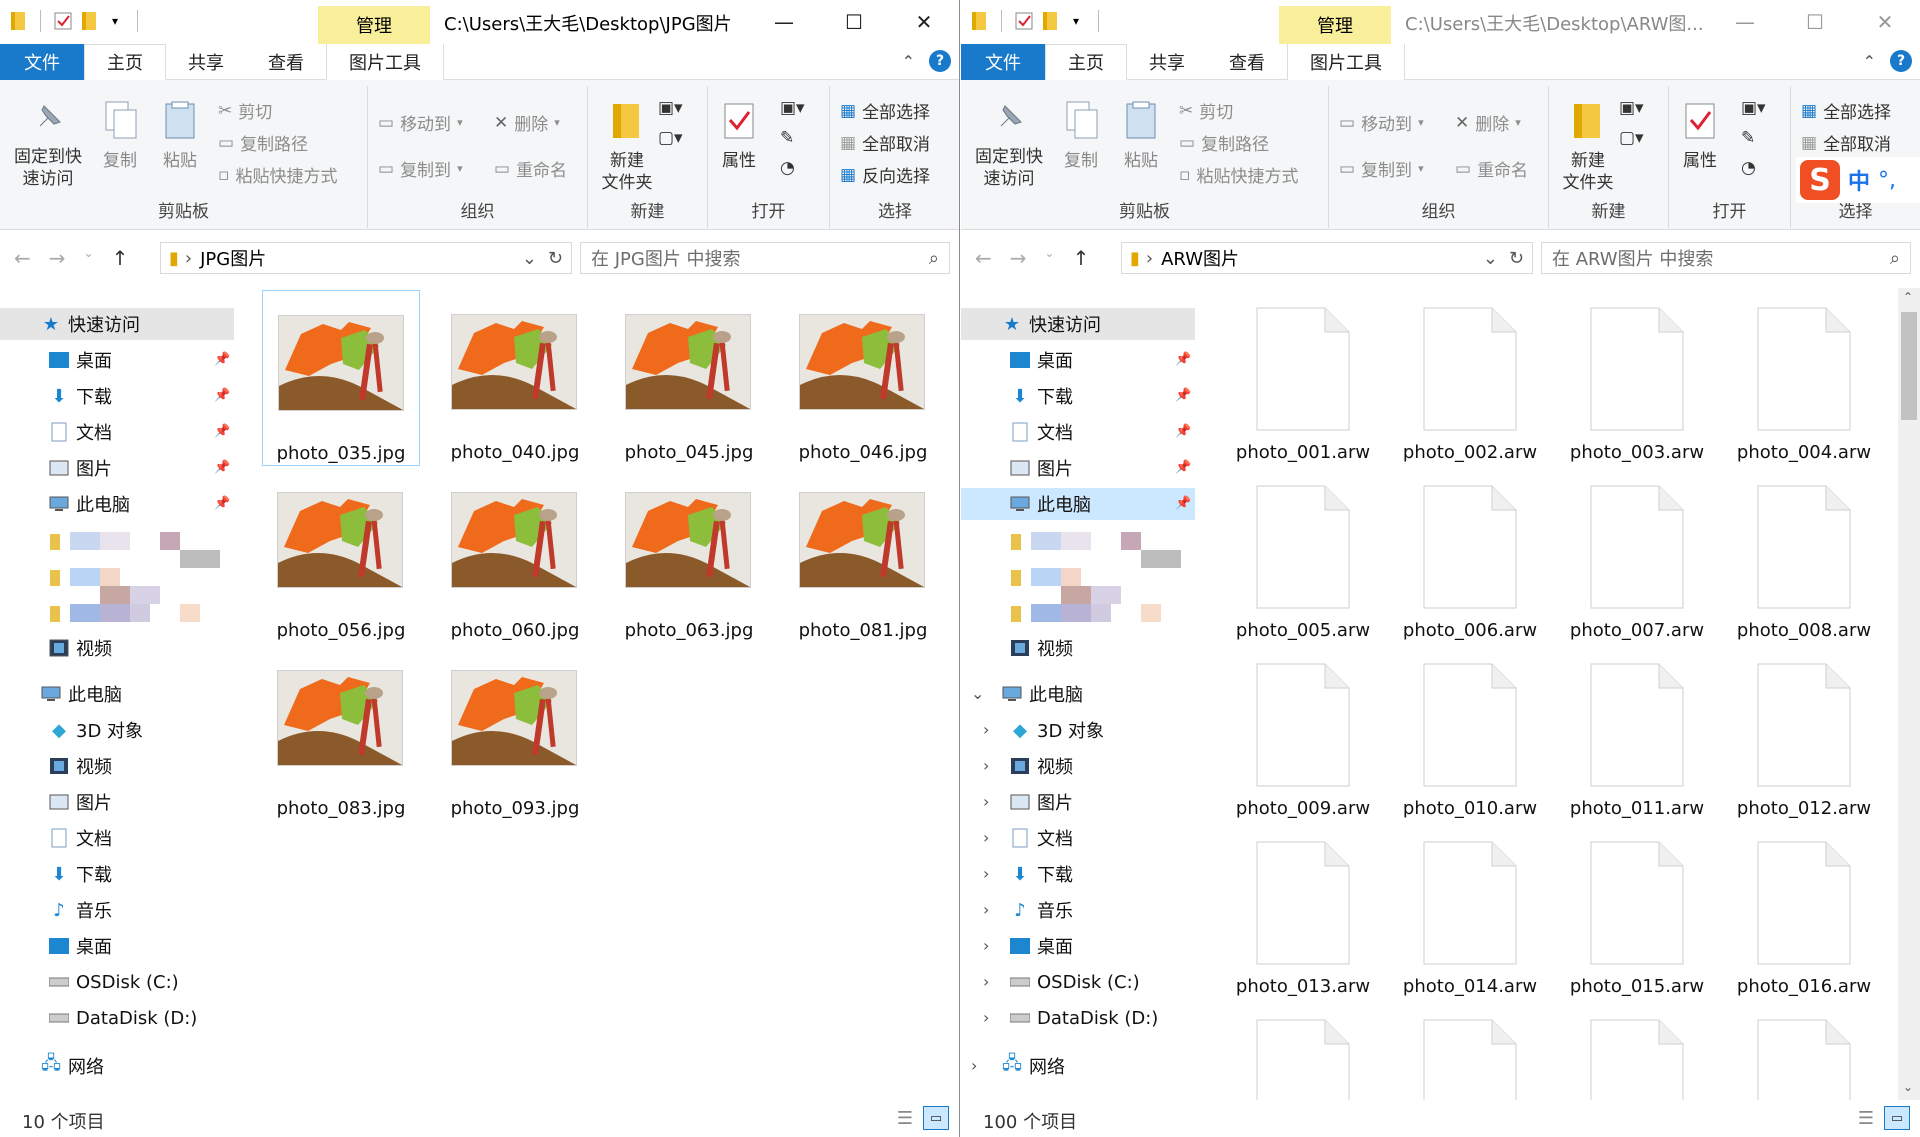 This screenshot has height=1137, width=1920. Describe the element at coordinates (627, 147) in the screenshot. I see `new-folder-button: 新建 文件夹` at that location.